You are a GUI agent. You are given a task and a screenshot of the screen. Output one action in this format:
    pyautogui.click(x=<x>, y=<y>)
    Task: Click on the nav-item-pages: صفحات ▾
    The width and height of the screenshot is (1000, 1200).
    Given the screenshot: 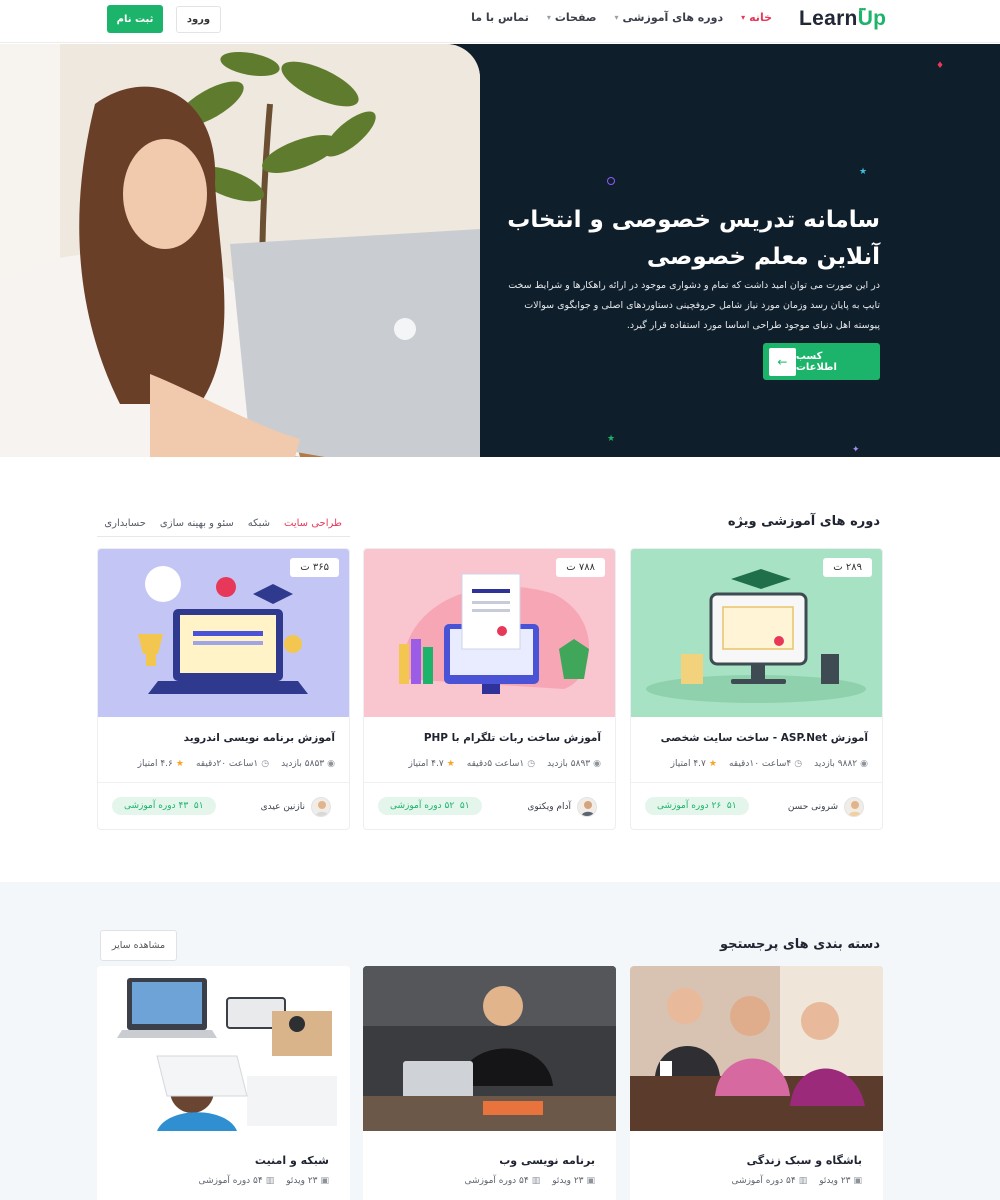 What is the action you would take?
    pyautogui.click(x=572, y=17)
    